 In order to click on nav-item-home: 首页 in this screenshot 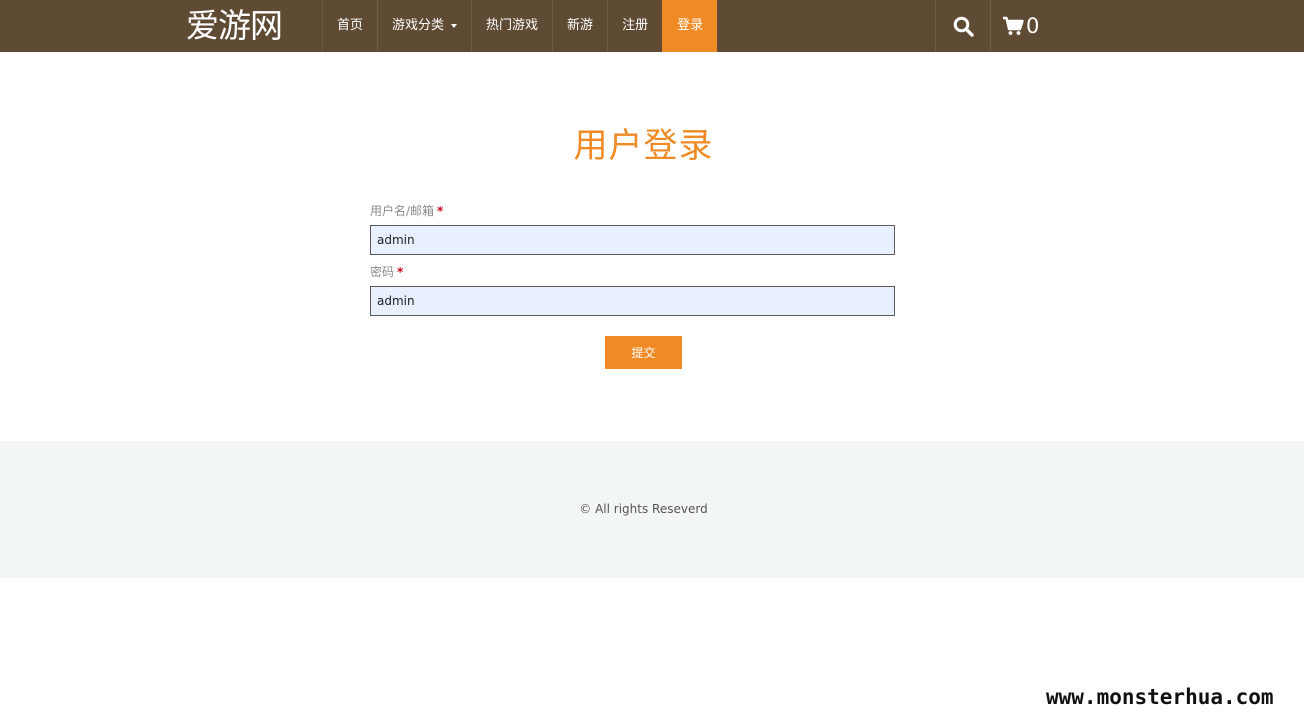, I will do `click(349, 26)`.